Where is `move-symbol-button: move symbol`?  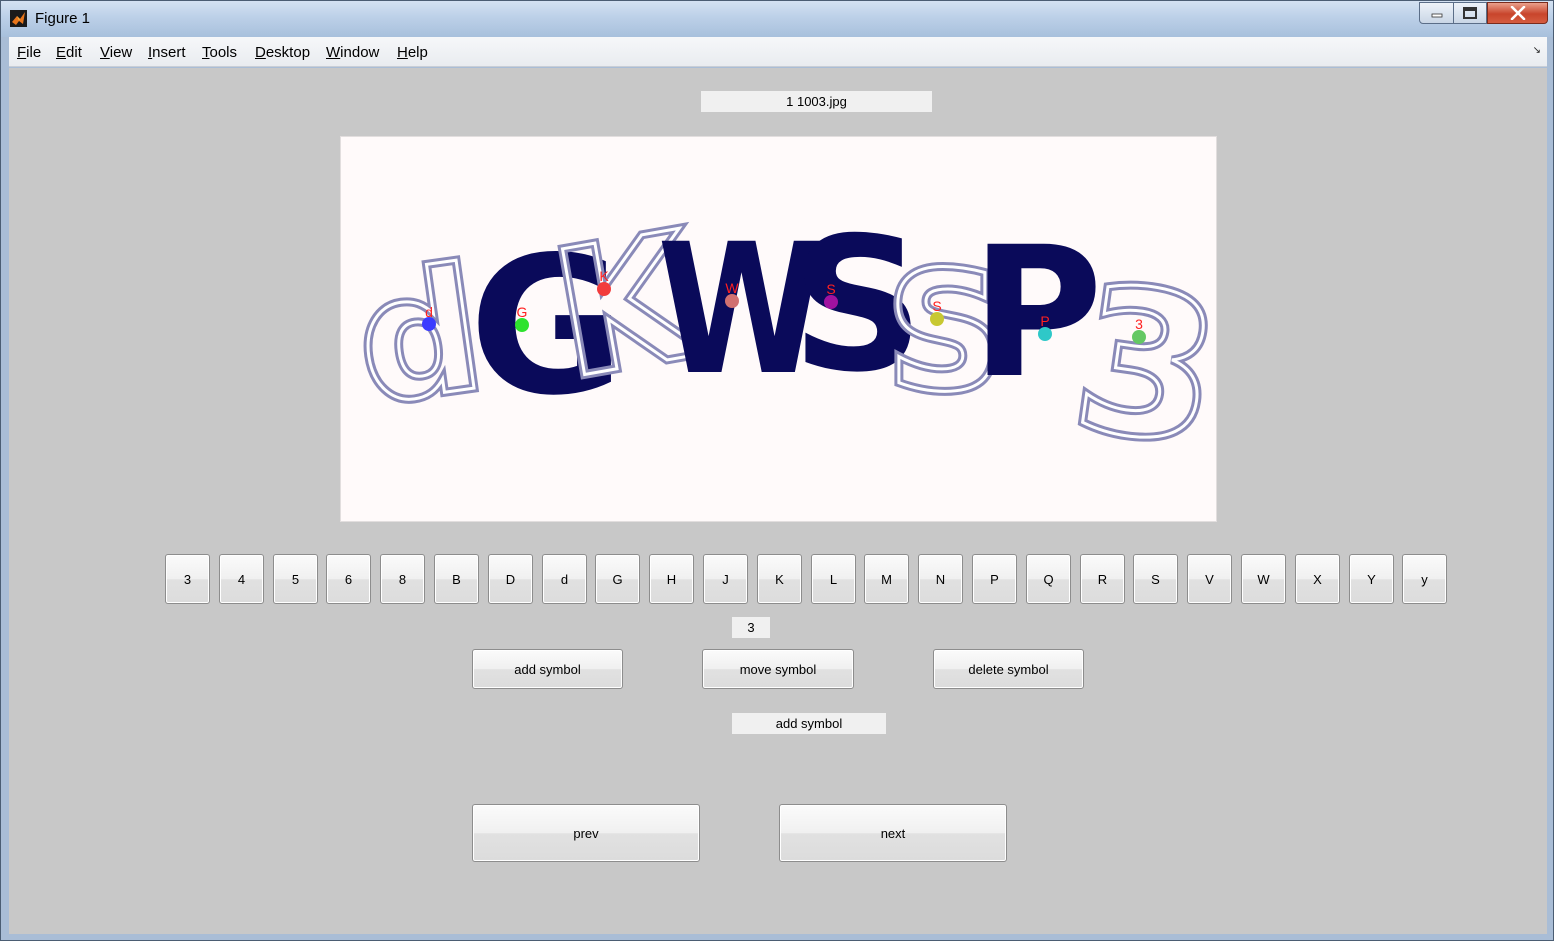
move-symbol-button: move symbol is located at coordinates (778, 669).